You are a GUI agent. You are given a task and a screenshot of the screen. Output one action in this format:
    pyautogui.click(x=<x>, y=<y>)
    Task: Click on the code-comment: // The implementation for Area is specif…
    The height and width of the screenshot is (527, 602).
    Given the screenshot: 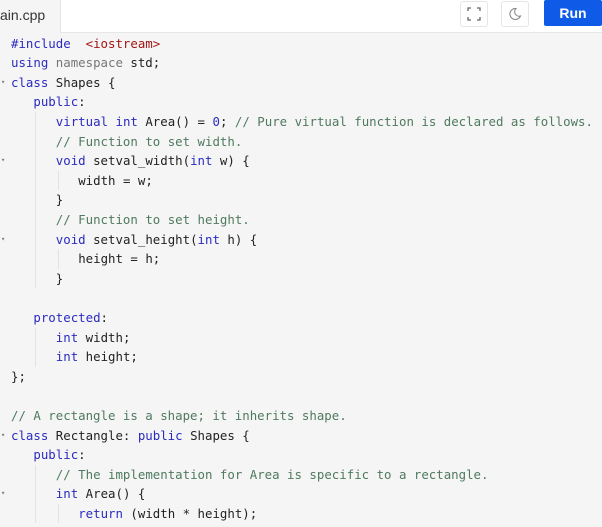 What is the action you would take?
    pyautogui.click(x=272, y=474)
    